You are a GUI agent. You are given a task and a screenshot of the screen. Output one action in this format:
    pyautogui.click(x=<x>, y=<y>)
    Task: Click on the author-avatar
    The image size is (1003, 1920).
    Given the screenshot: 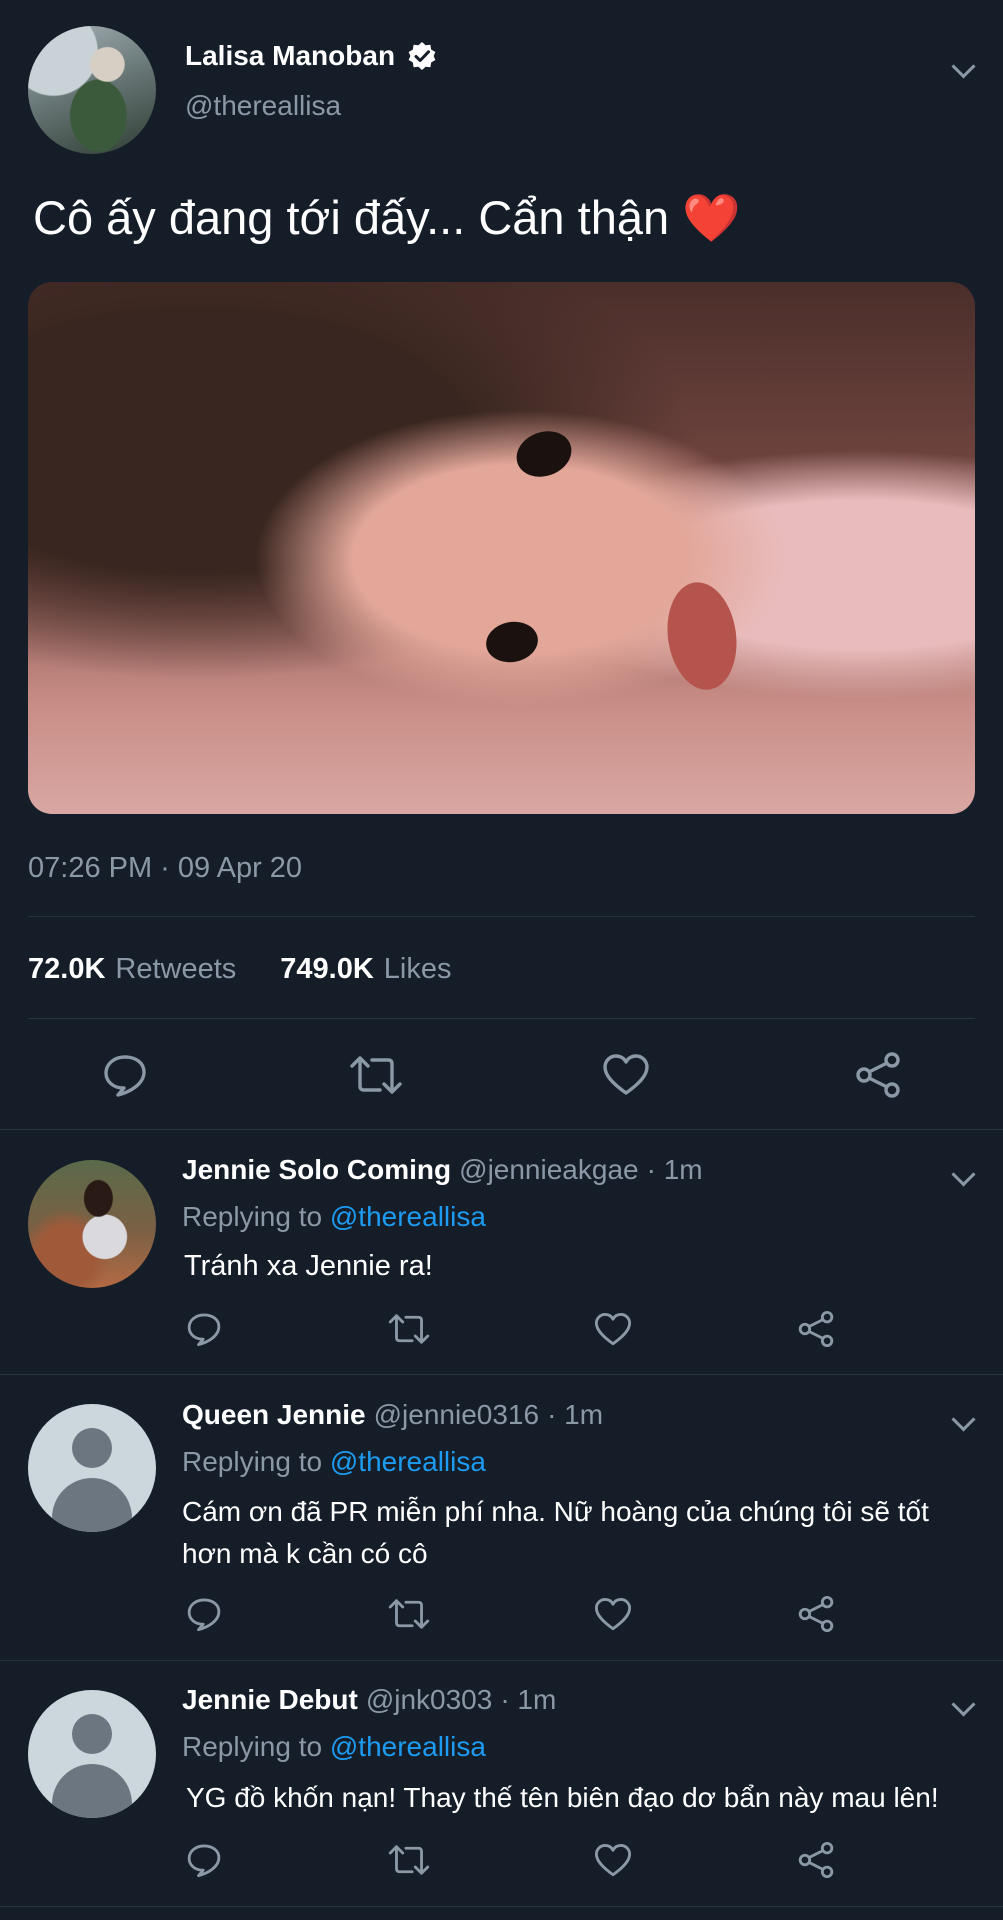 What is the action you would take?
    pyautogui.click(x=92, y=90)
    